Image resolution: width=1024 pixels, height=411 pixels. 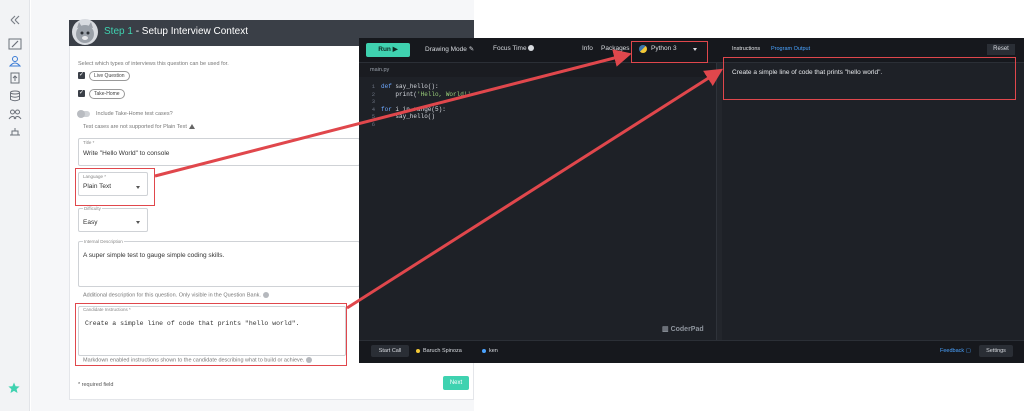 What do you see at coordinates (790, 49) in the screenshot?
I see `tab-program-output: Program Output` at bounding box center [790, 49].